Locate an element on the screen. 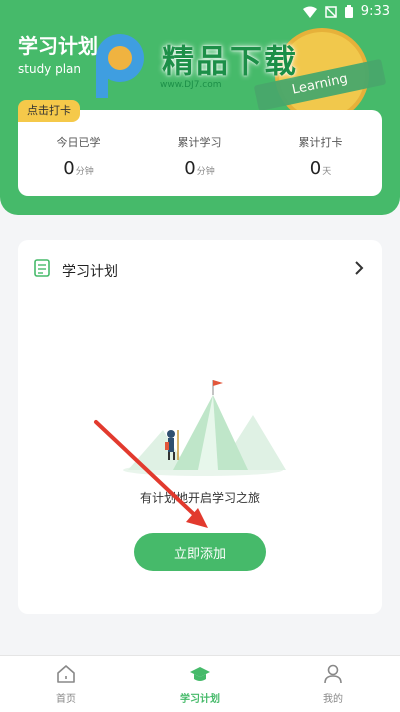 The image size is (400, 712). watermark-url: www.DJ7.com is located at coordinates (191, 85).